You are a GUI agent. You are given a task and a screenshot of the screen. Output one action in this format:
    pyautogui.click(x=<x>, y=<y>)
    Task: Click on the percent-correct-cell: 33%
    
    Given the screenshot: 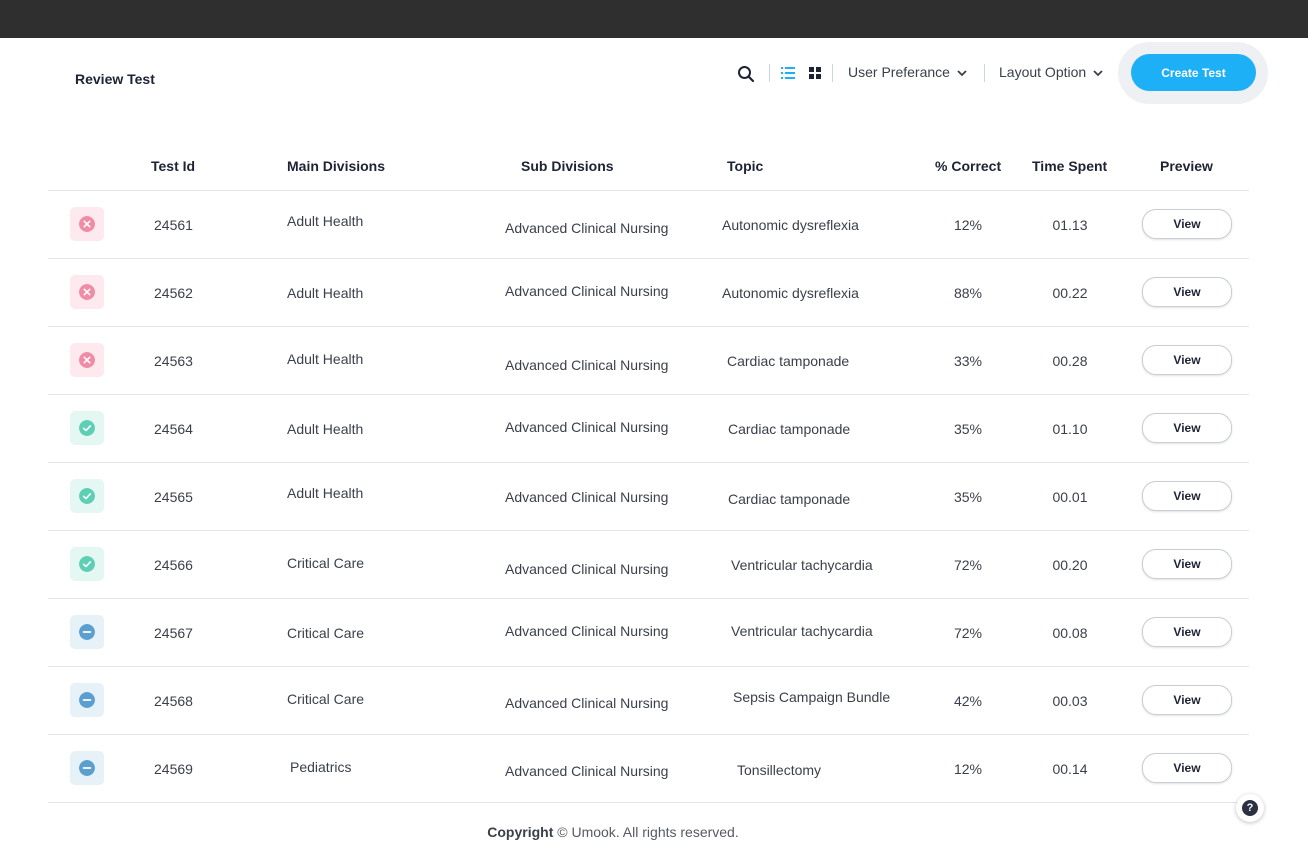 What is the action you would take?
    pyautogui.click(x=968, y=361)
    